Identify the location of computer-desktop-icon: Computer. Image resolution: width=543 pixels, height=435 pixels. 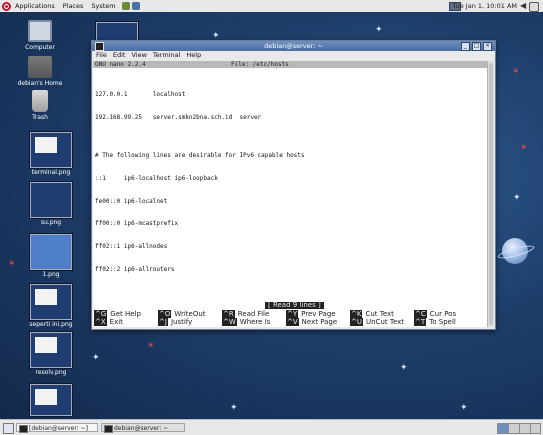
(40, 35).